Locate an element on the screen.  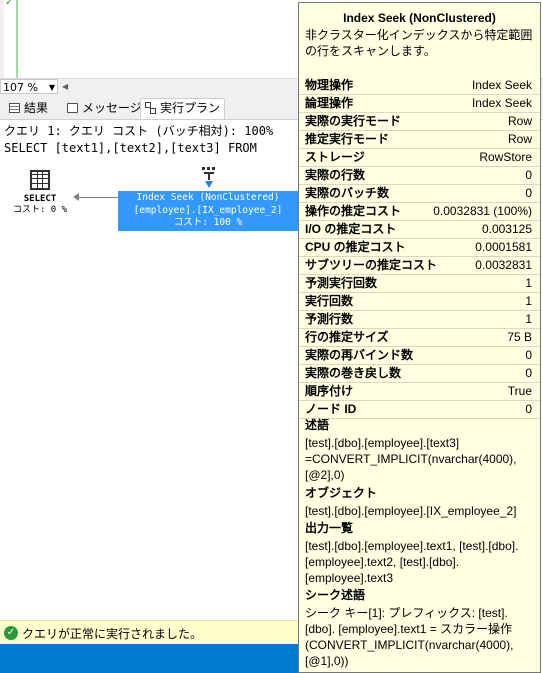
select-operator-name: SELECT is located at coordinates (40, 199).